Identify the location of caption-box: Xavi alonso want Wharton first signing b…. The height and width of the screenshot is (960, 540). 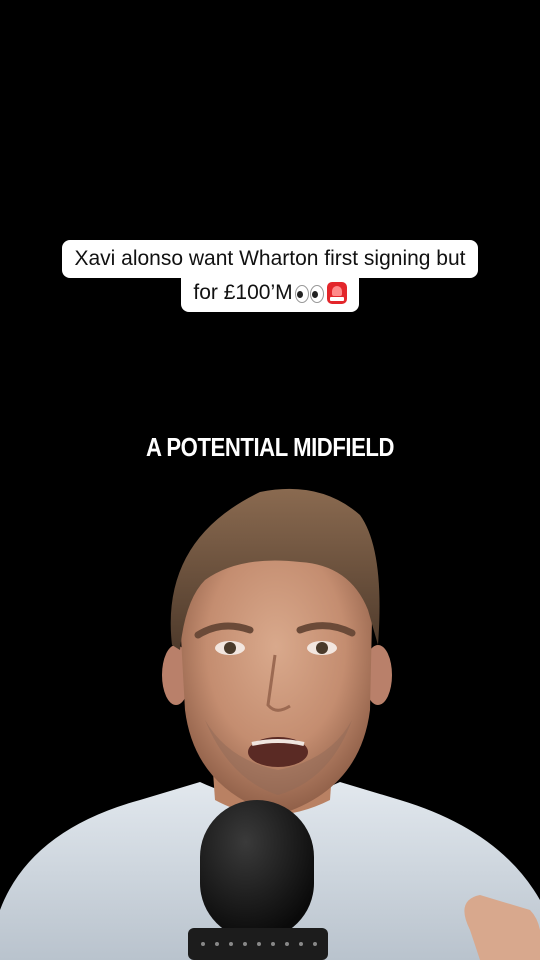
(270, 276).